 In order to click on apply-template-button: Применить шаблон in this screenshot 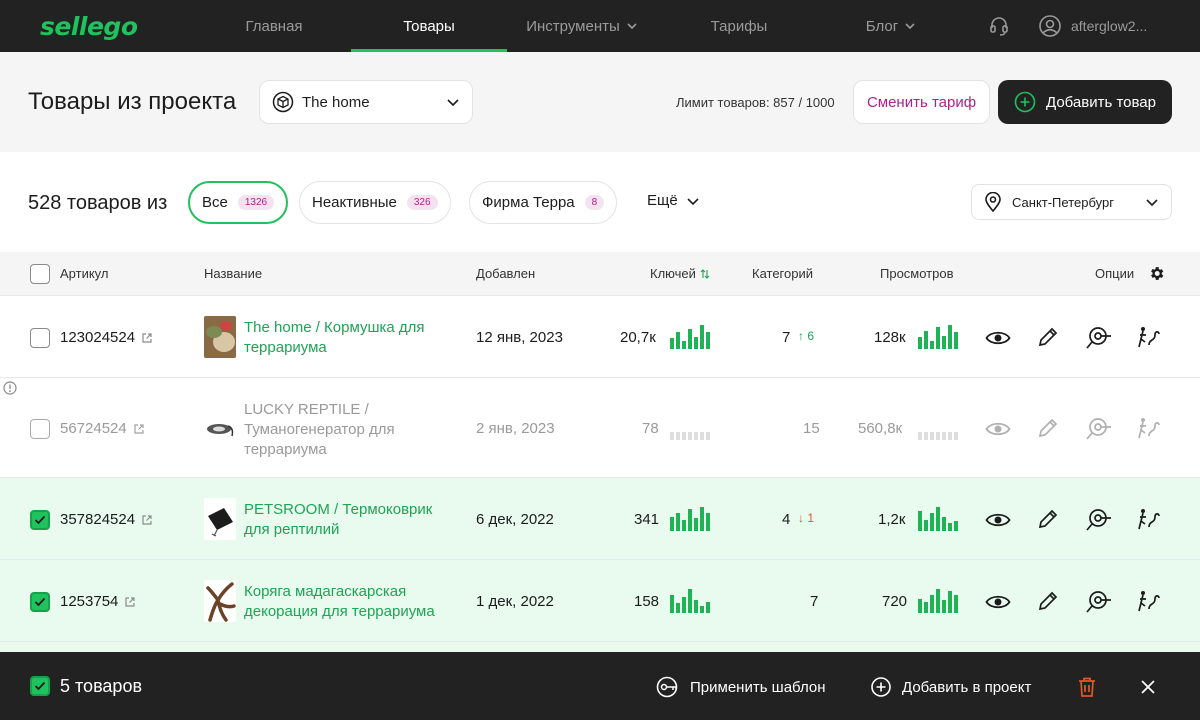, I will do `click(741, 687)`.